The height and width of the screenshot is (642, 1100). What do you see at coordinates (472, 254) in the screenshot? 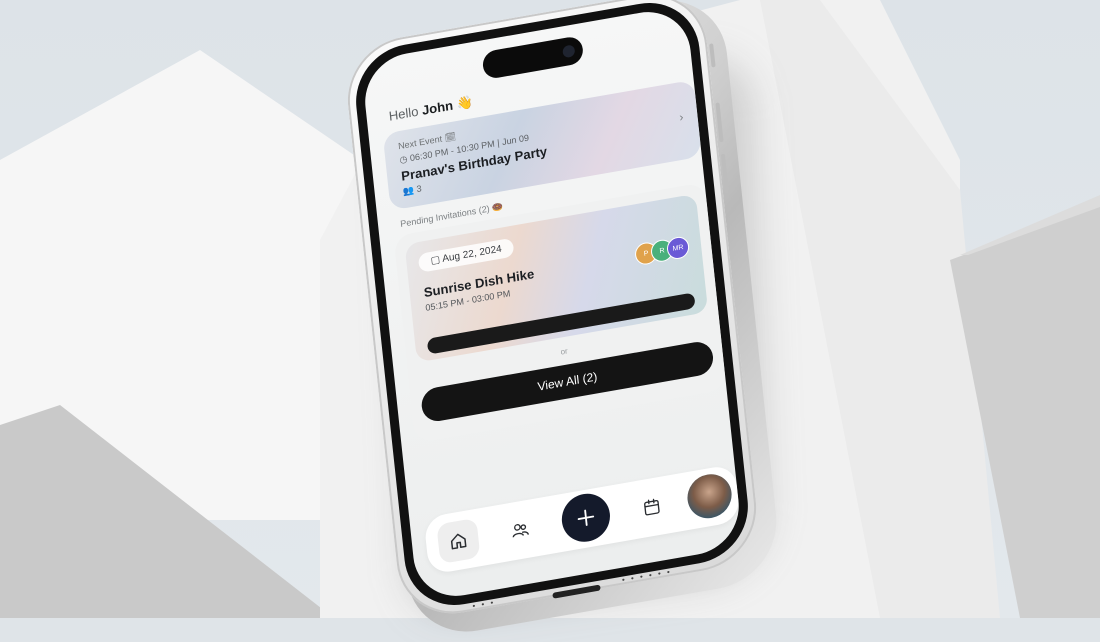
I see `invitation-date: Aug 22, 2024` at bounding box center [472, 254].